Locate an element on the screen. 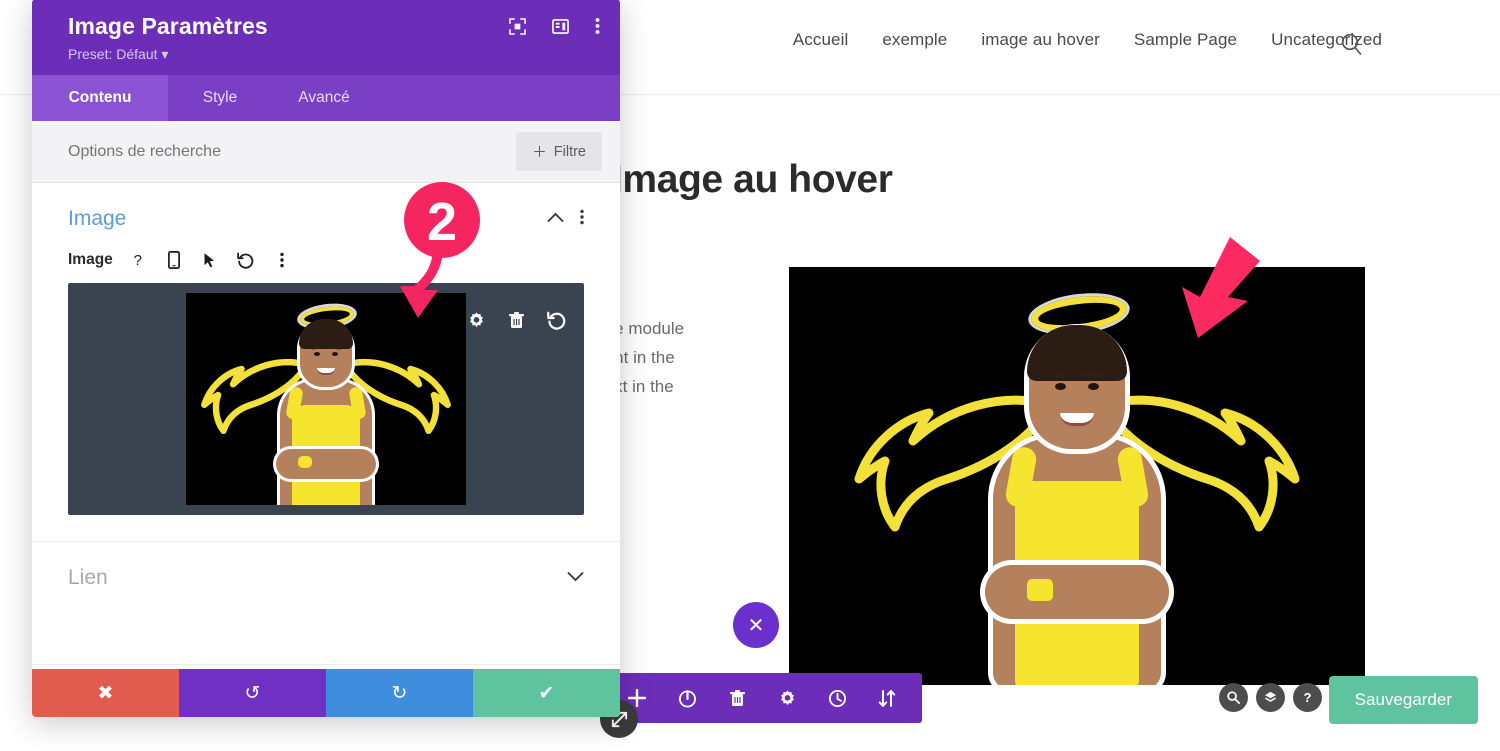 The width and height of the screenshot is (1500, 751). preset-label: Preset: Défaut is located at coordinates (113, 54).